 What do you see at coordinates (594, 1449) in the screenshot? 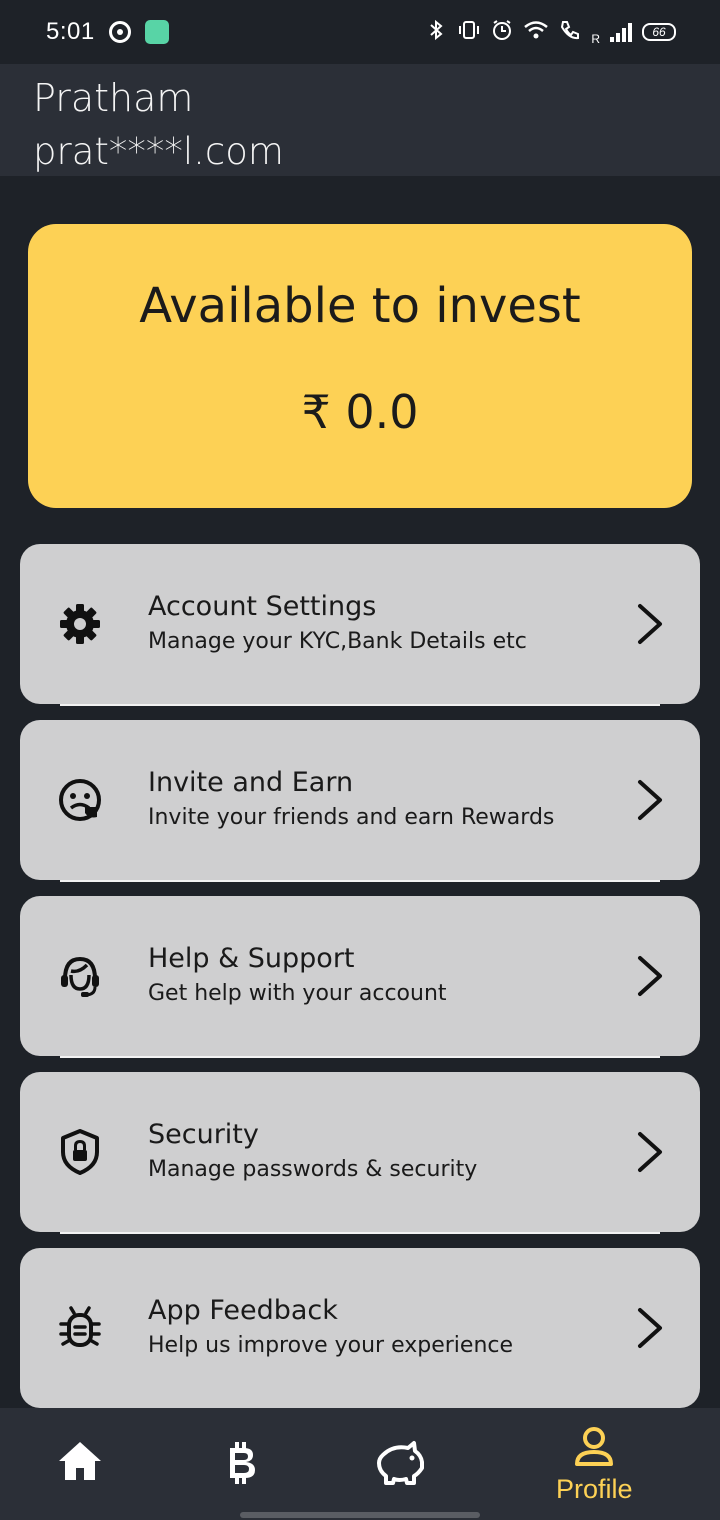
I see `profile-icon` at bounding box center [594, 1449].